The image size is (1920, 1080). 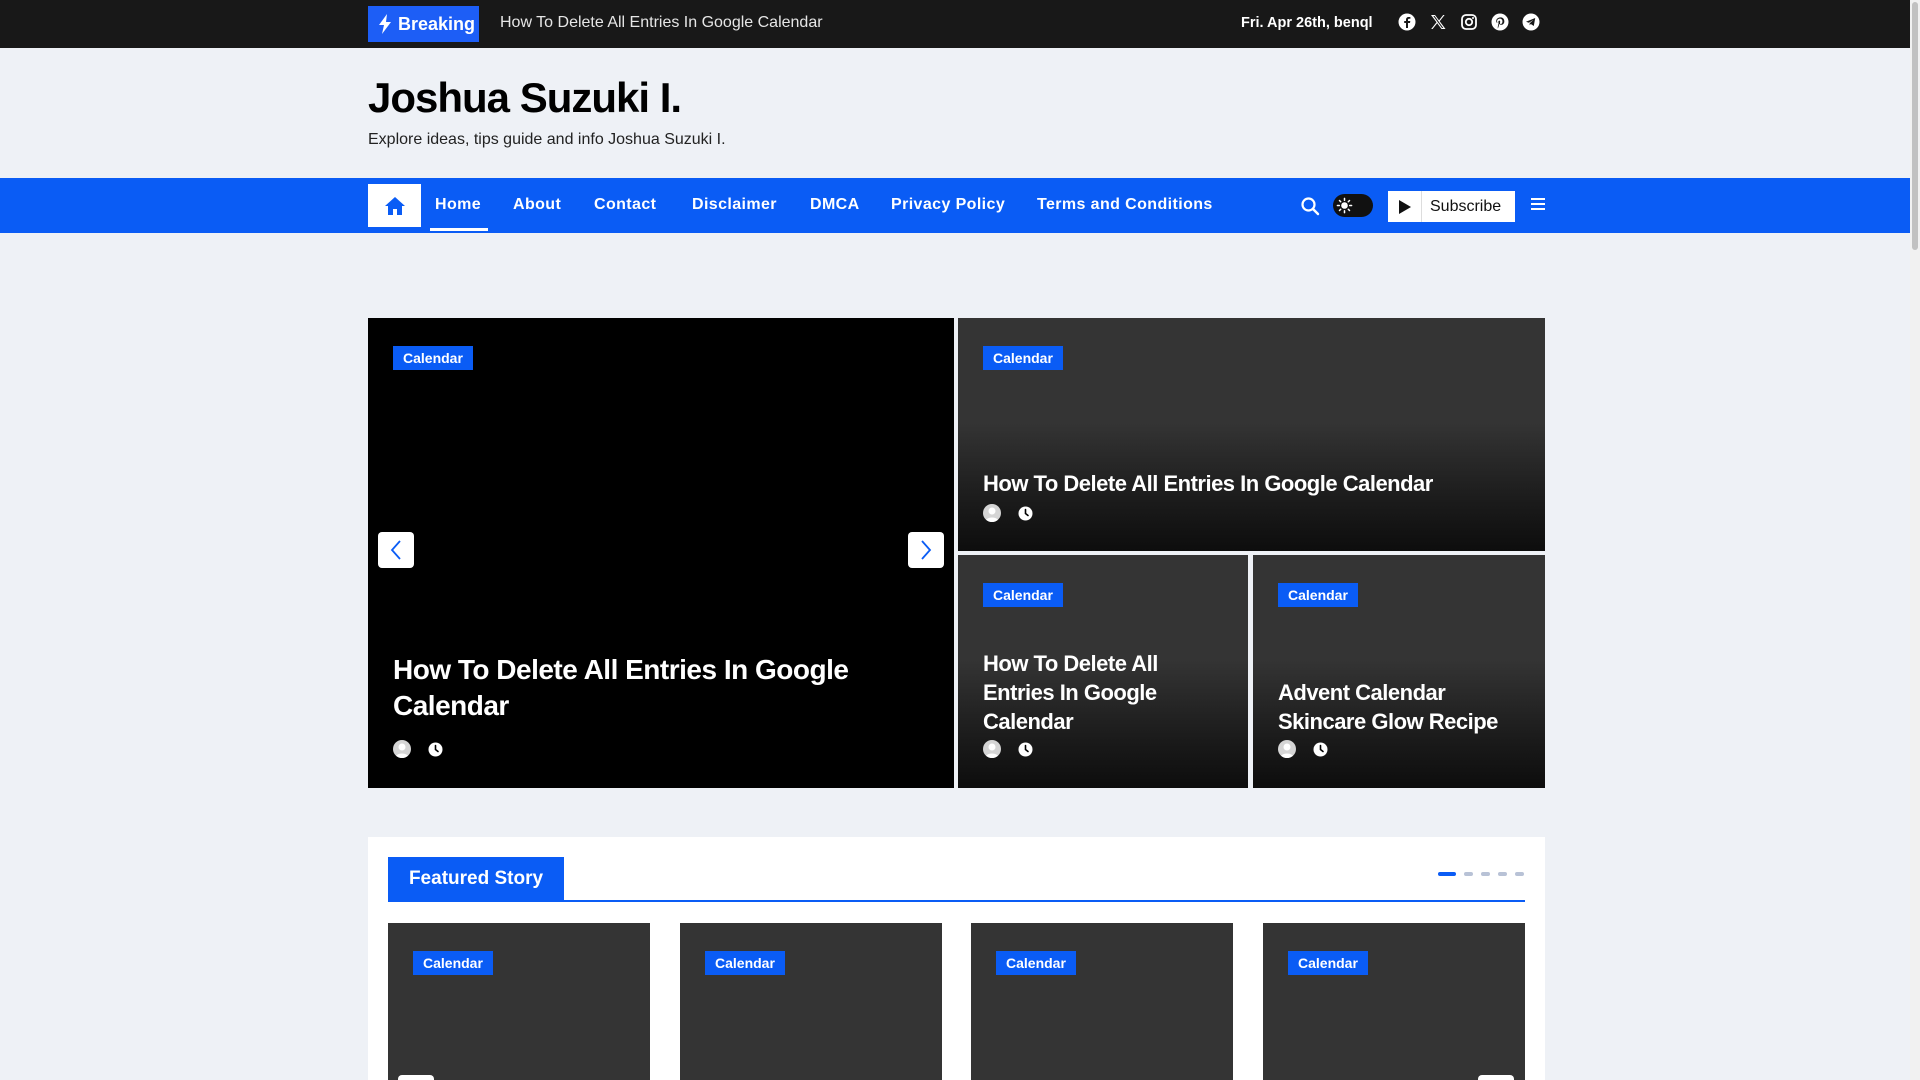 What do you see at coordinates (1310, 206) in the screenshot?
I see `search-icon` at bounding box center [1310, 206].